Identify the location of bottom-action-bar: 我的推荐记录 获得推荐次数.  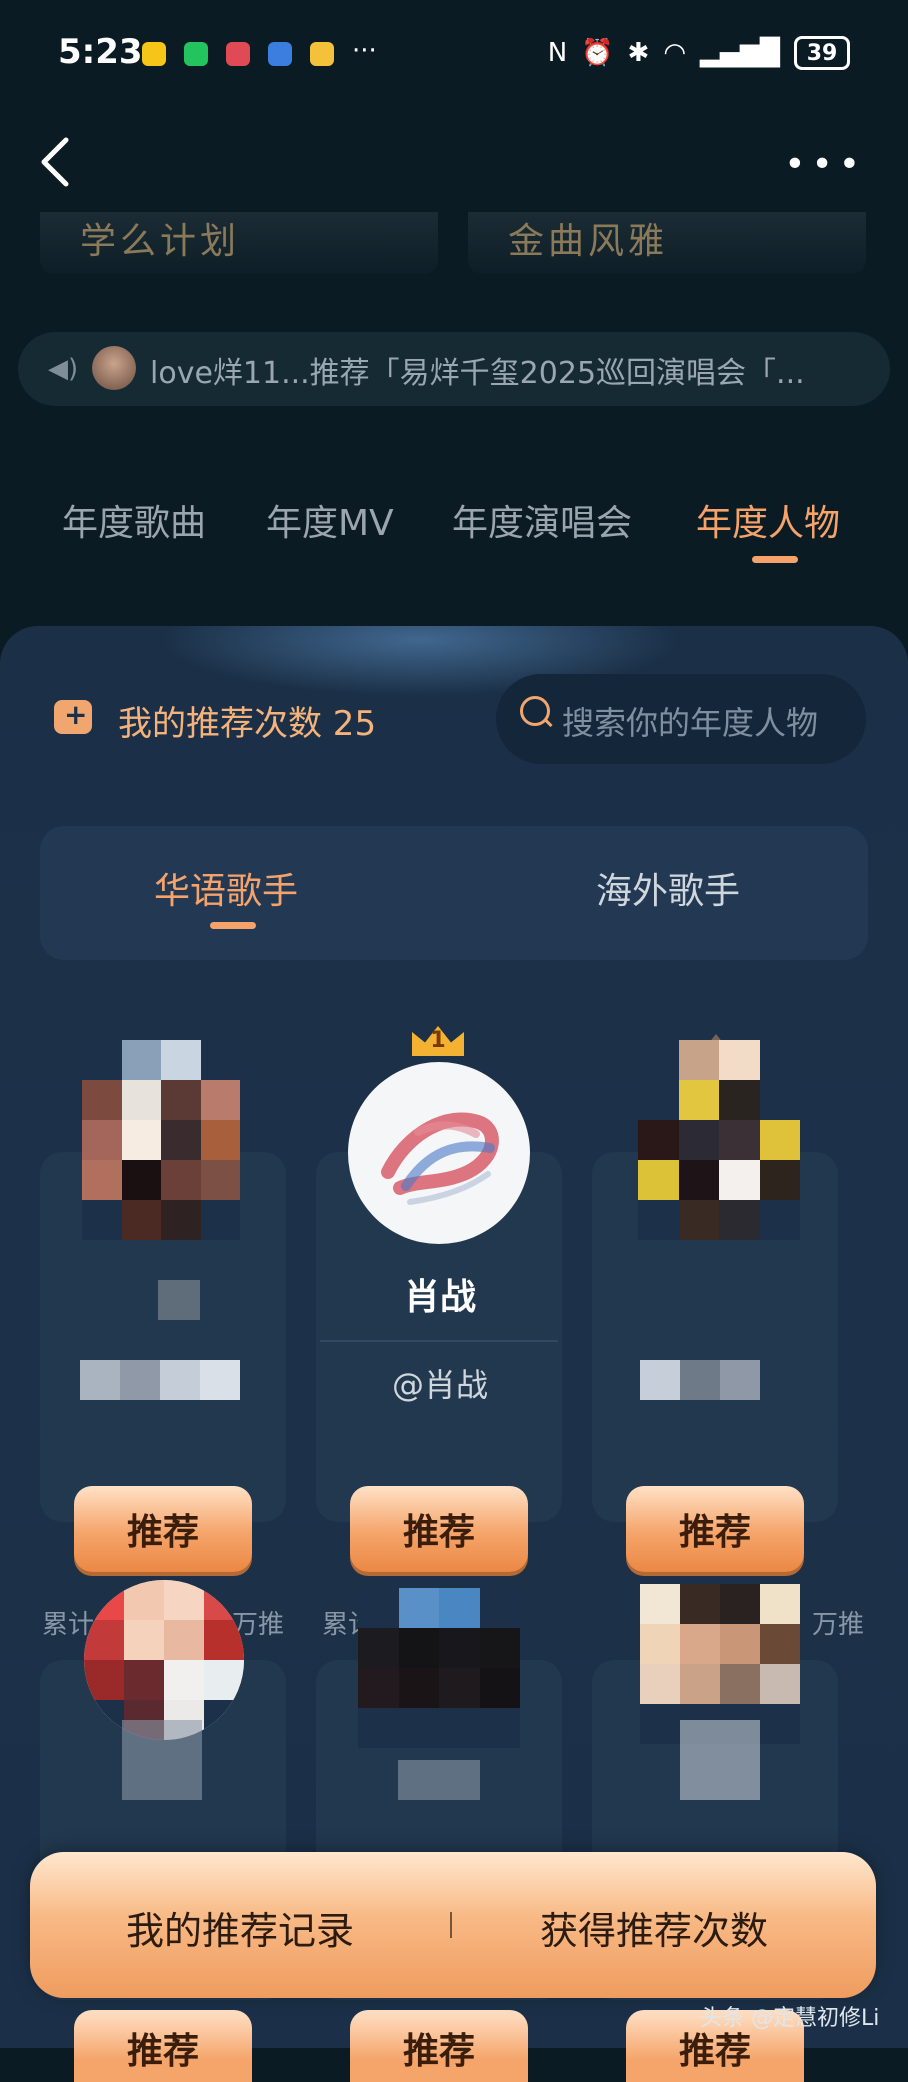
(453, 1925).